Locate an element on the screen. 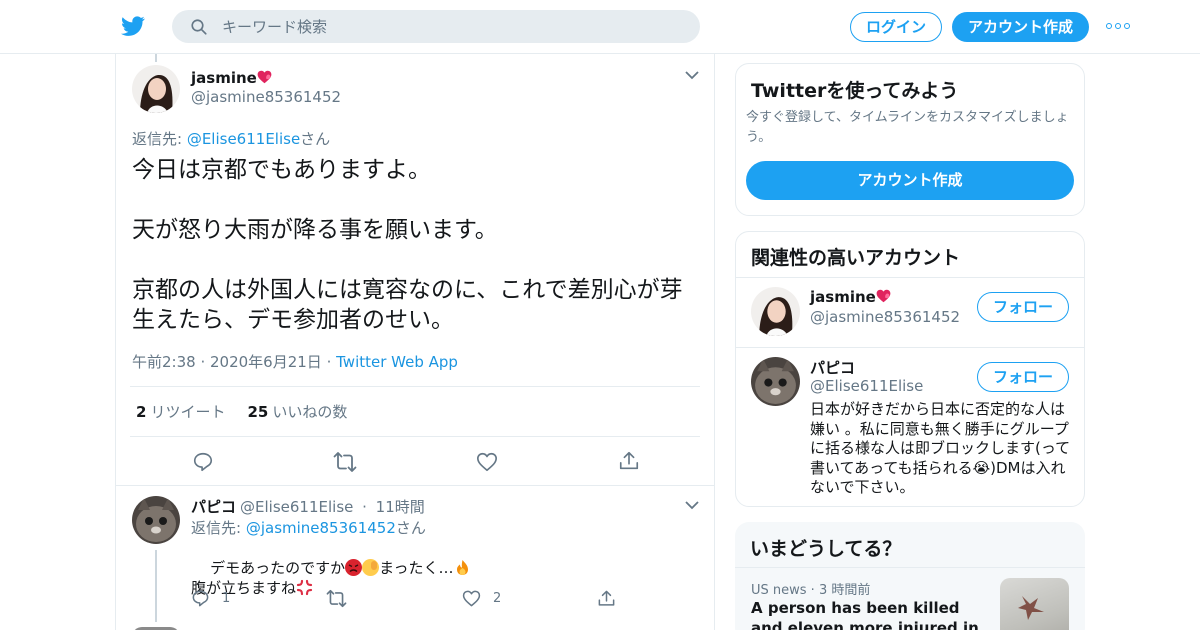 This screenshot has height=630, width=1200. trend-thumbnail is located at coordinates (1034, 604).